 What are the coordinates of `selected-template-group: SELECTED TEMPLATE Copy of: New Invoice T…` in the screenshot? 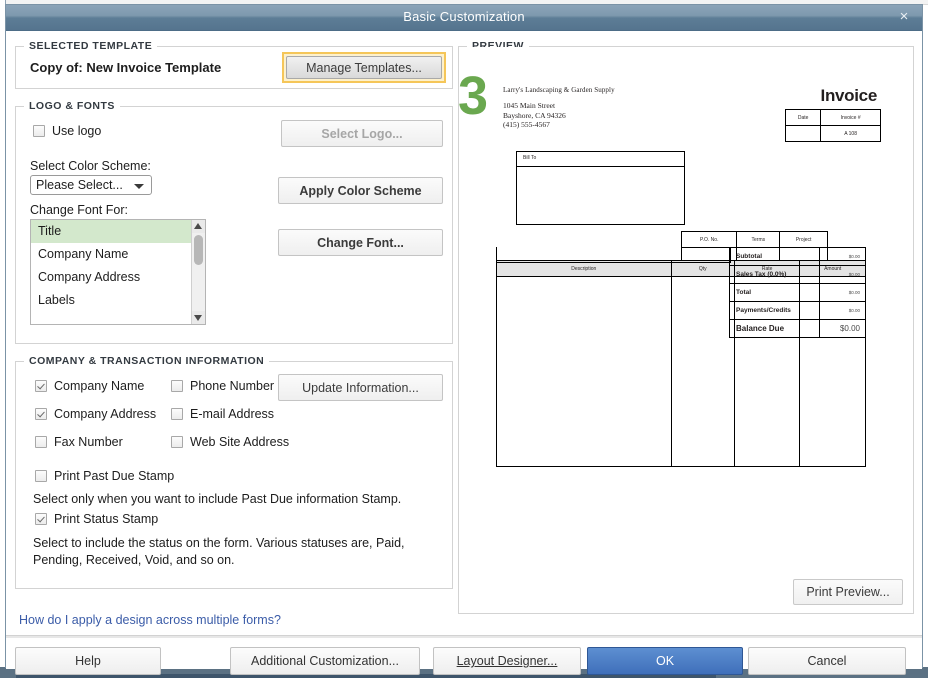 It's located at (234, 64).